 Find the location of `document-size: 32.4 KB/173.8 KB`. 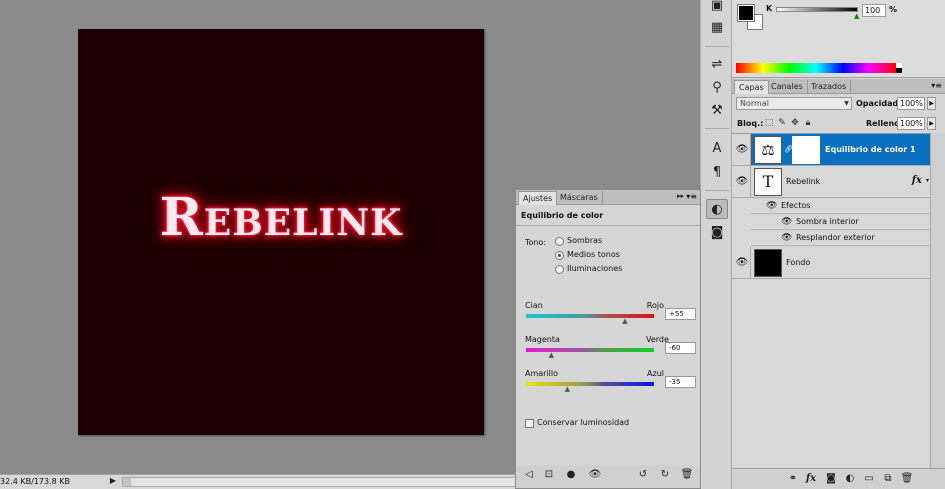

document-size: 32.4 KB/173.8 KB is located at coordinates (35, 481).